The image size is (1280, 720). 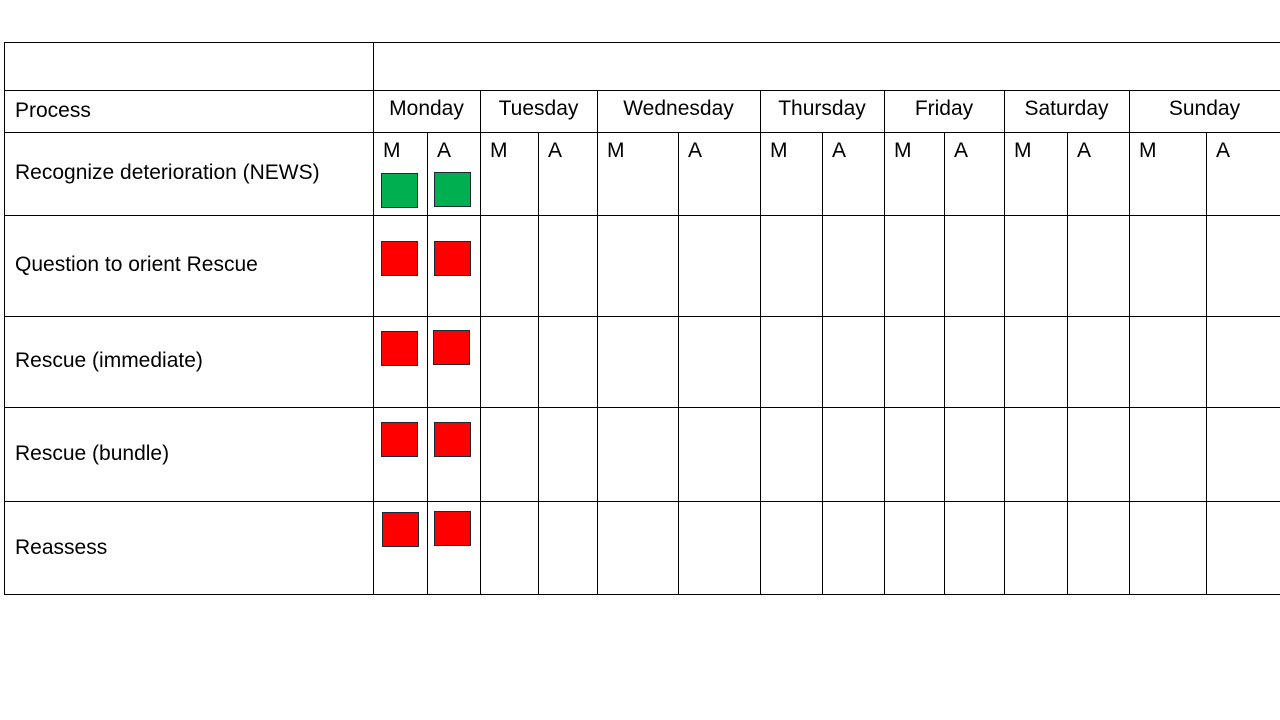 I want to click on slot-label-saturday-m: M, so click(x=1023, y=150).